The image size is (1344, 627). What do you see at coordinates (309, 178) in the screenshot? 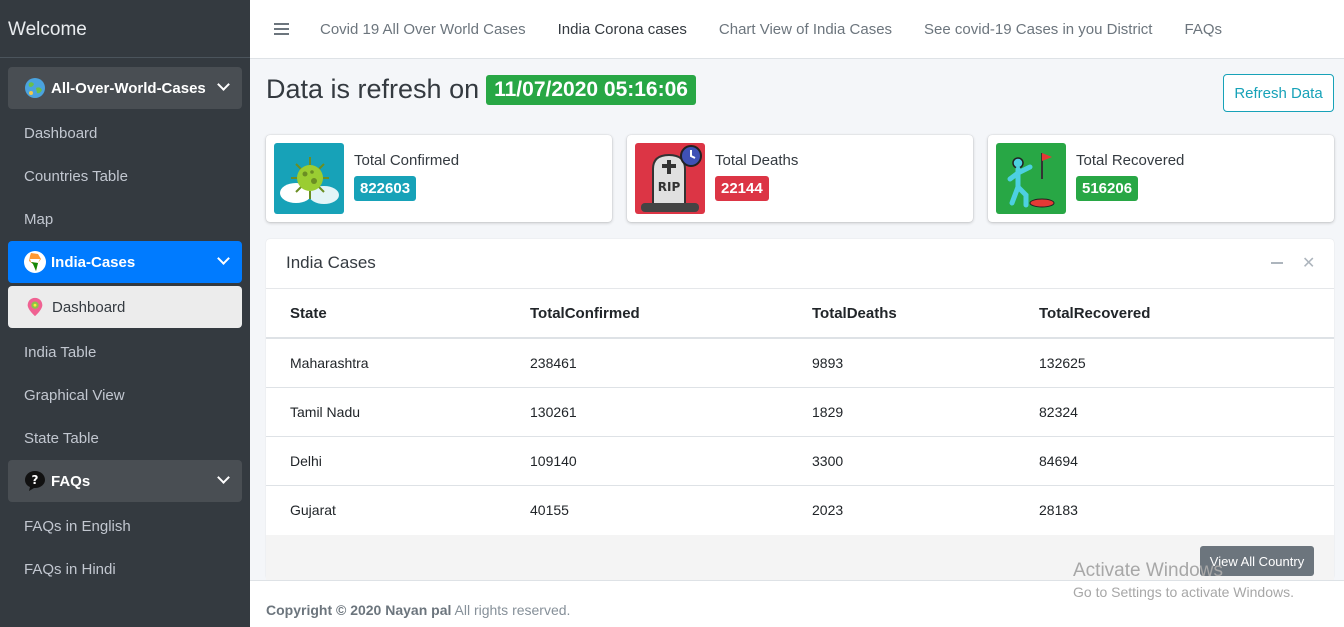
I see `virus-icon` at bounding box center [309, 178].